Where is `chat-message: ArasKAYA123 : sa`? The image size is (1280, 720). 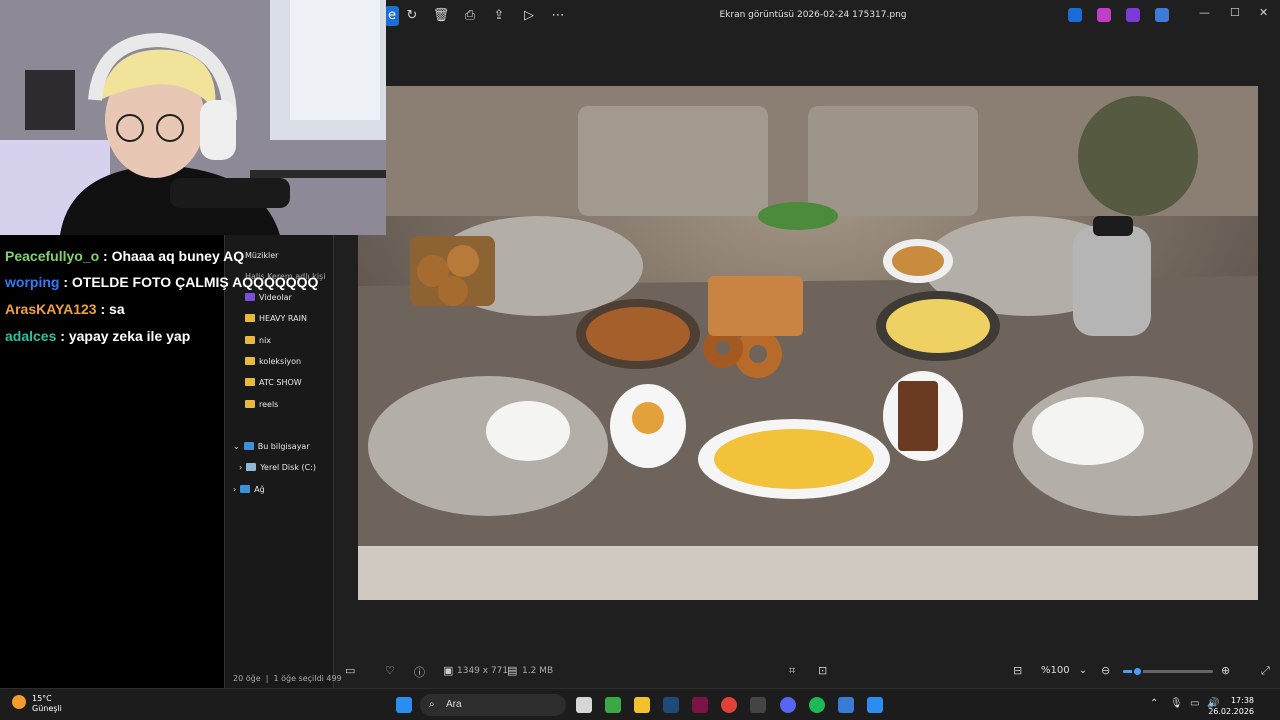
chat-message: ArasKAYA123 : sa is located at coordinates (65, 309).